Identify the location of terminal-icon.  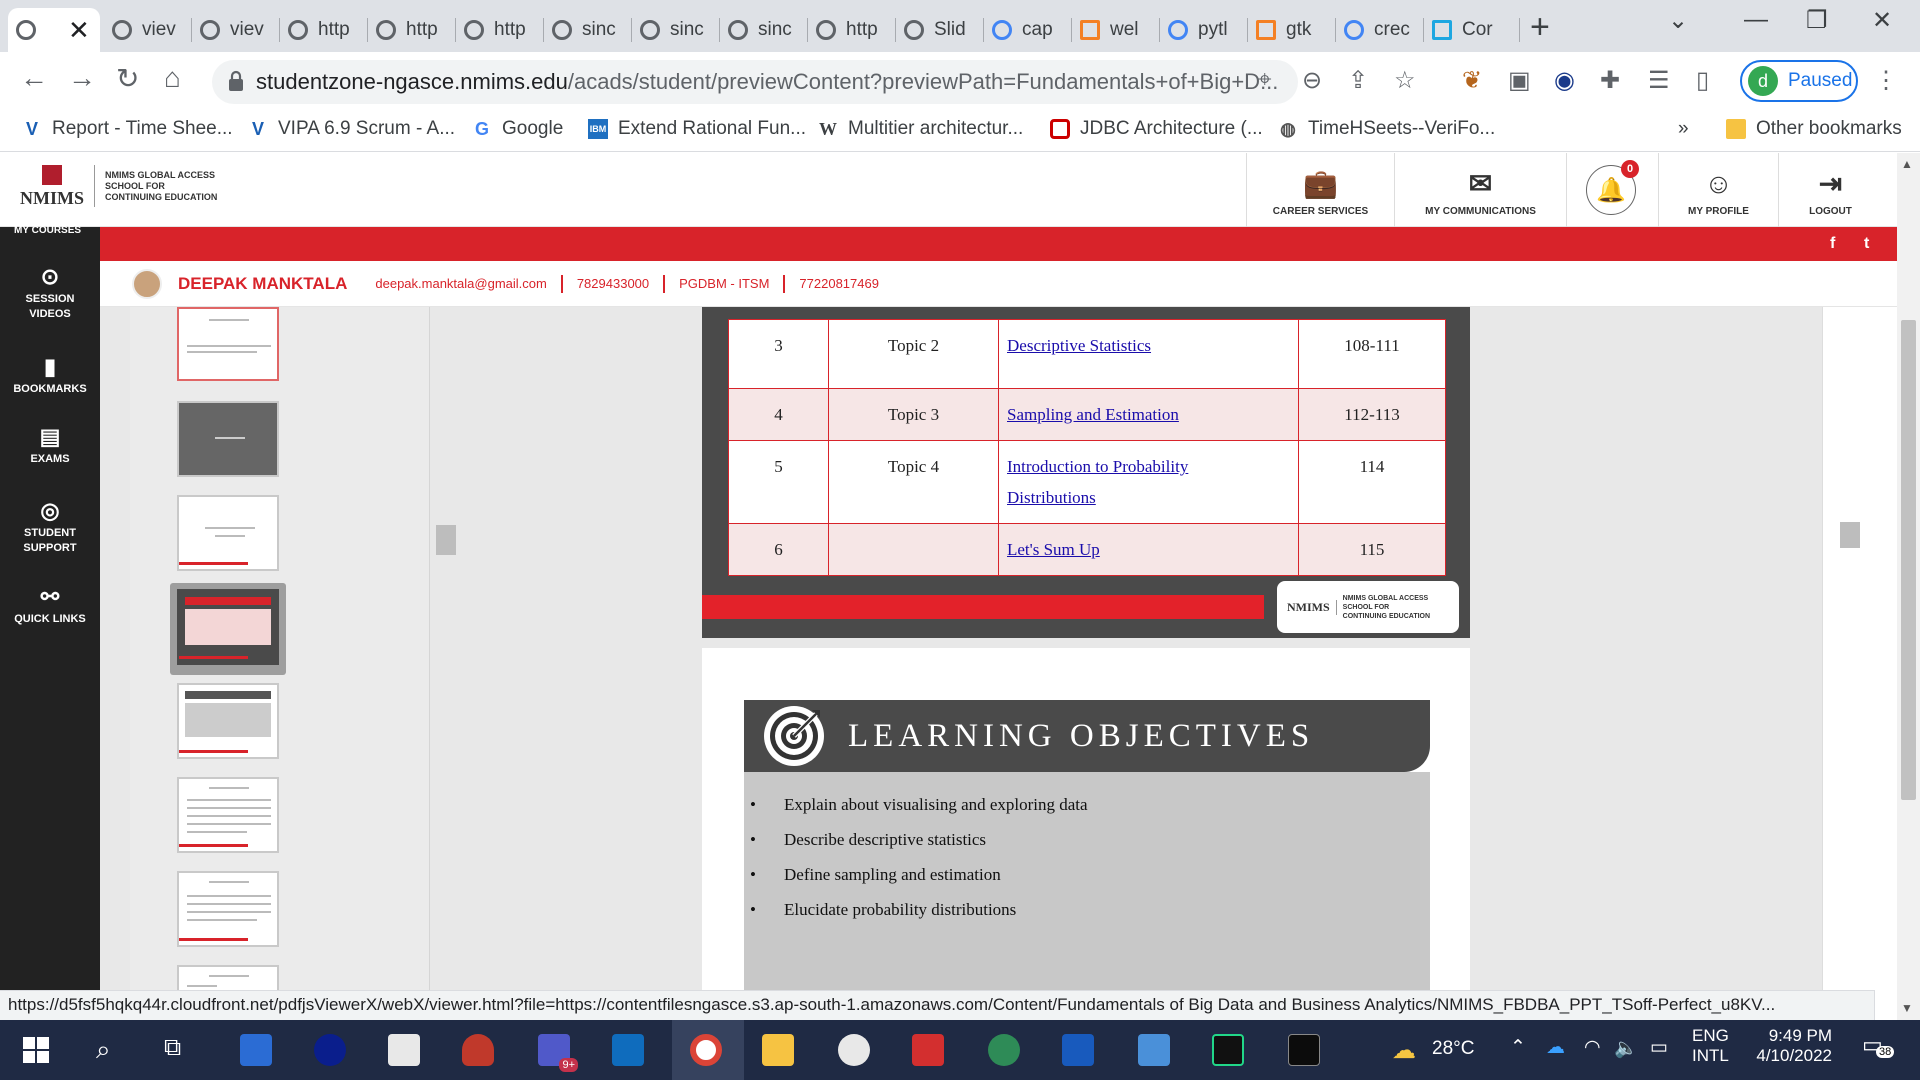
(1304, 1050).